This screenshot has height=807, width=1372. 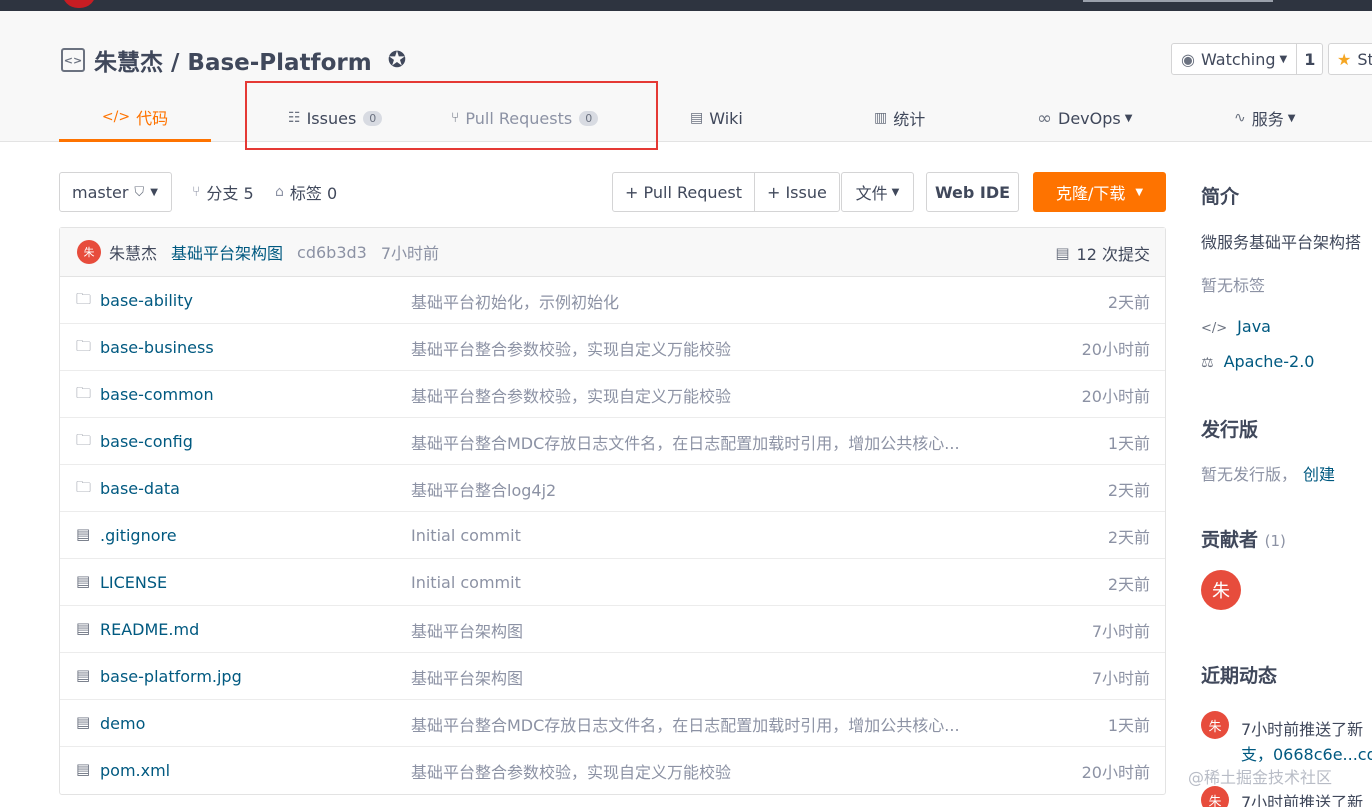 What do you see at coordinates (1230, 430) in the screenshot?
I see `release-title: 发行版` at bounding box center [1230, 430].